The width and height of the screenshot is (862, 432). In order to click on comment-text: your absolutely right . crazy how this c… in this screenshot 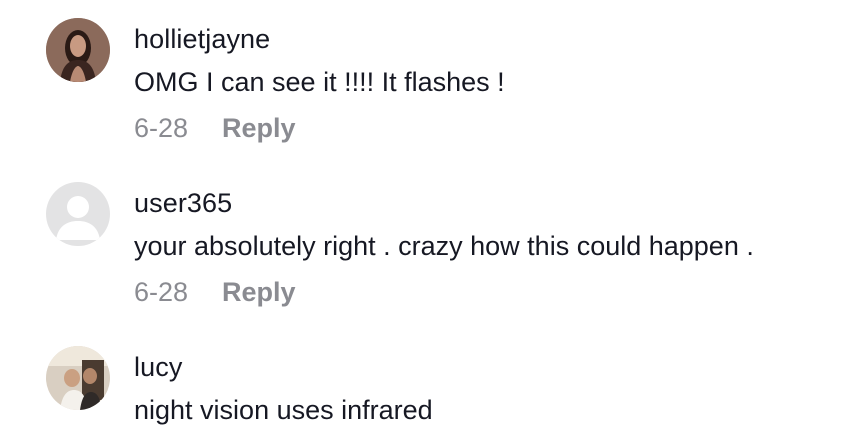, I will do `click(444, 246)`.